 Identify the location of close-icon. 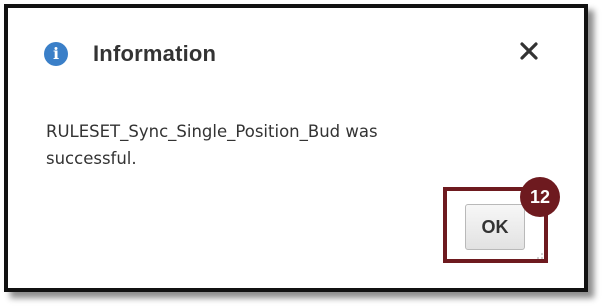
(529, 51).